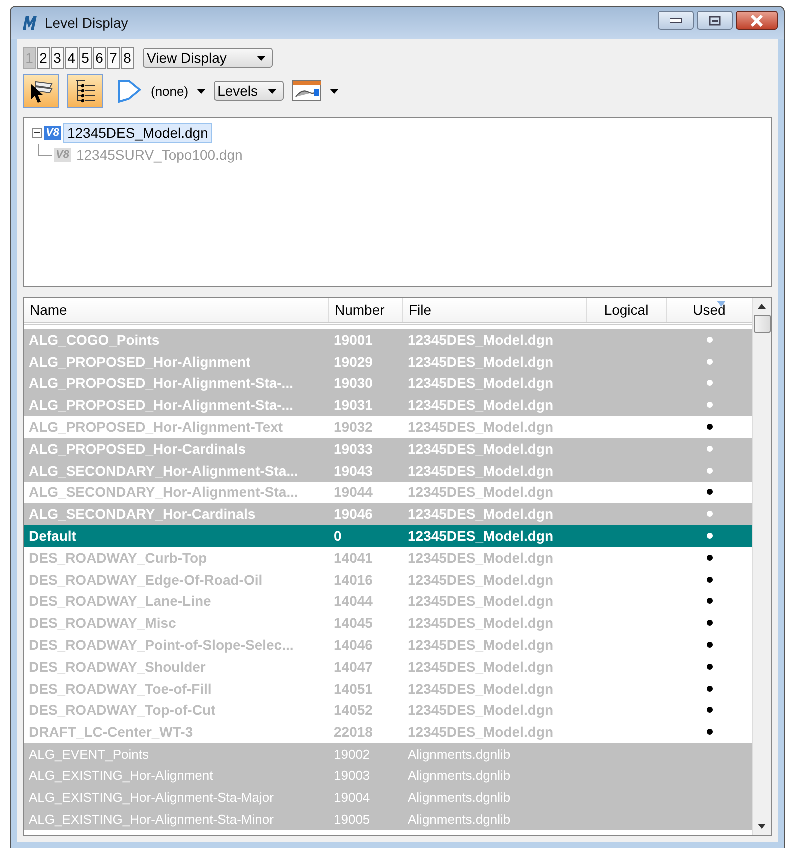 The height and width of the screenshot is (848, 789). Describe the element at coordinates (366, 310) in the screenshot. I see `column-header: Number` at that location.